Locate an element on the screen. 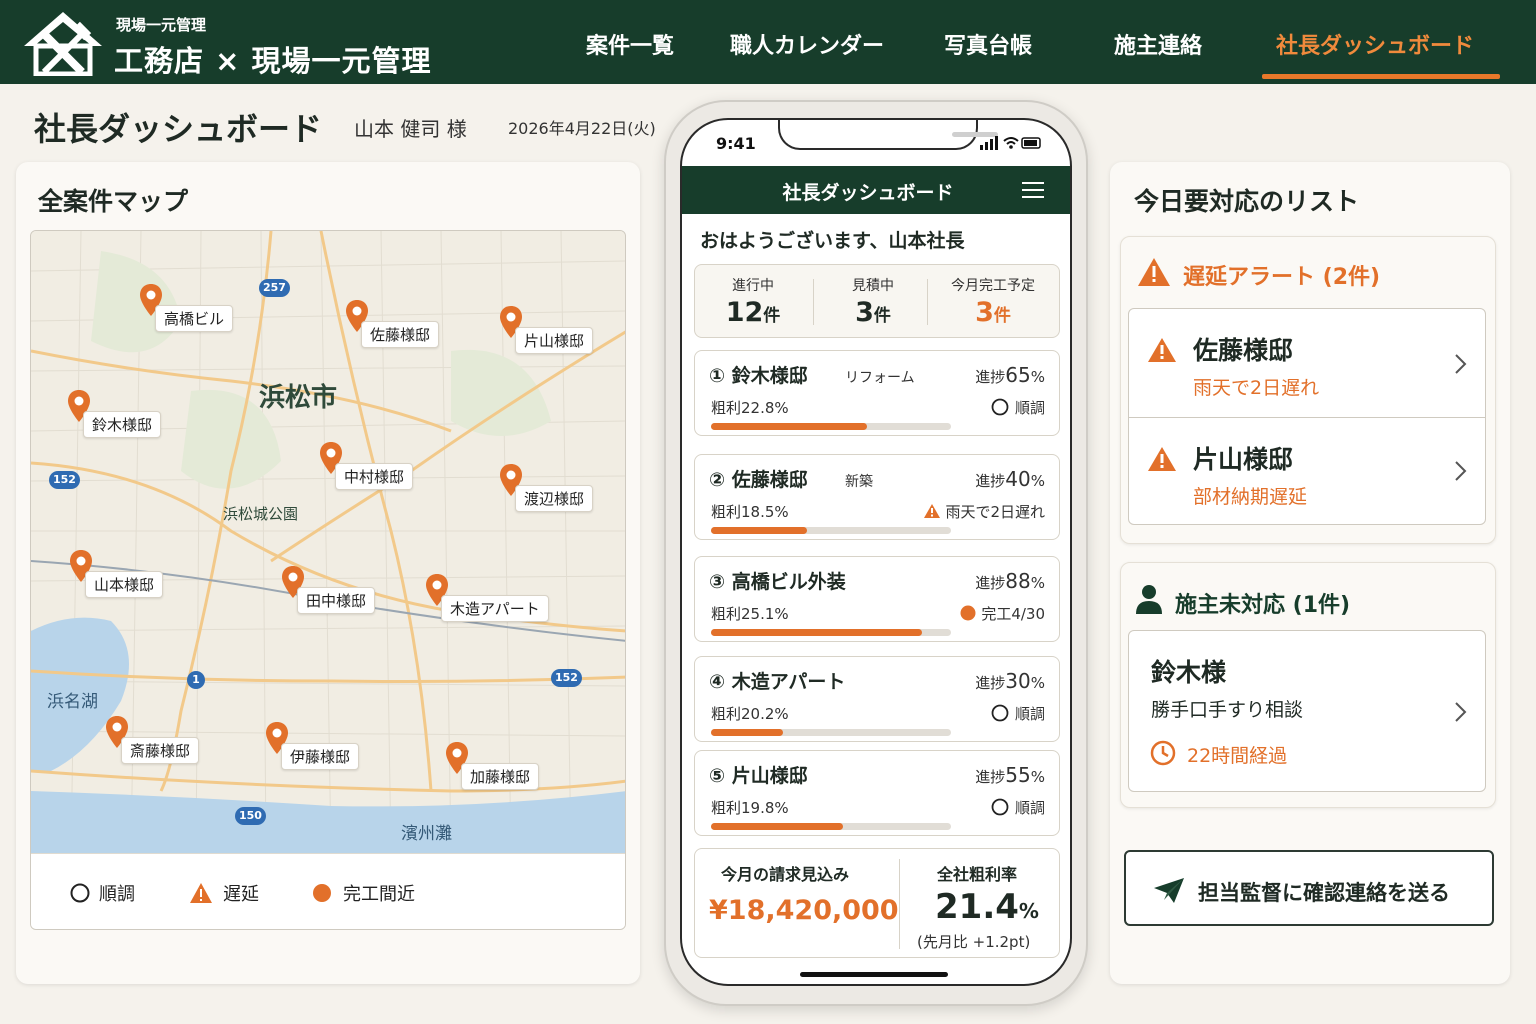 The width and height of the screenshot is (1536, 1024). project-card: ⑤ 片山様邸 進捗55% 粗利19.8% 順調 is located at coordinates (877, 793).